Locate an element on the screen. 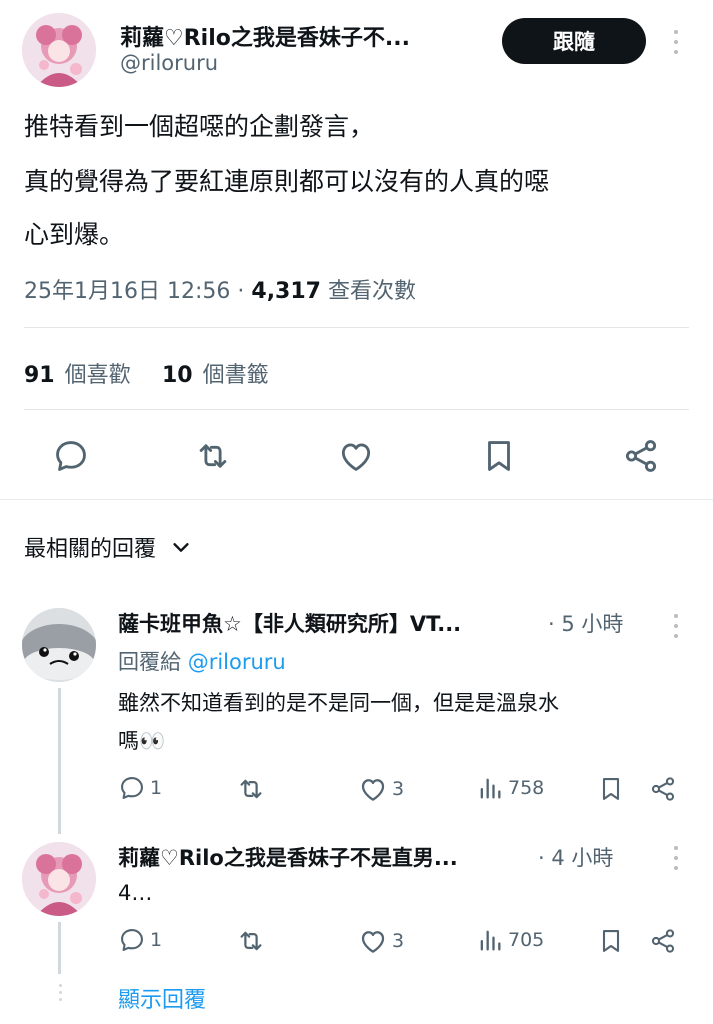 The image size is (713, 1024). bookmarks-count: 10 is located at coordinates (177, 375).